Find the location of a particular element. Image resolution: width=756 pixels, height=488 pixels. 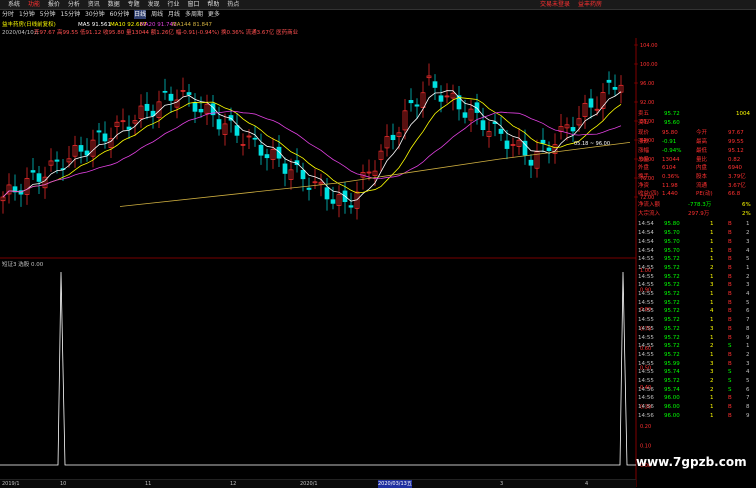

quote-cell: 最低 is located at coordinates (702, 150).